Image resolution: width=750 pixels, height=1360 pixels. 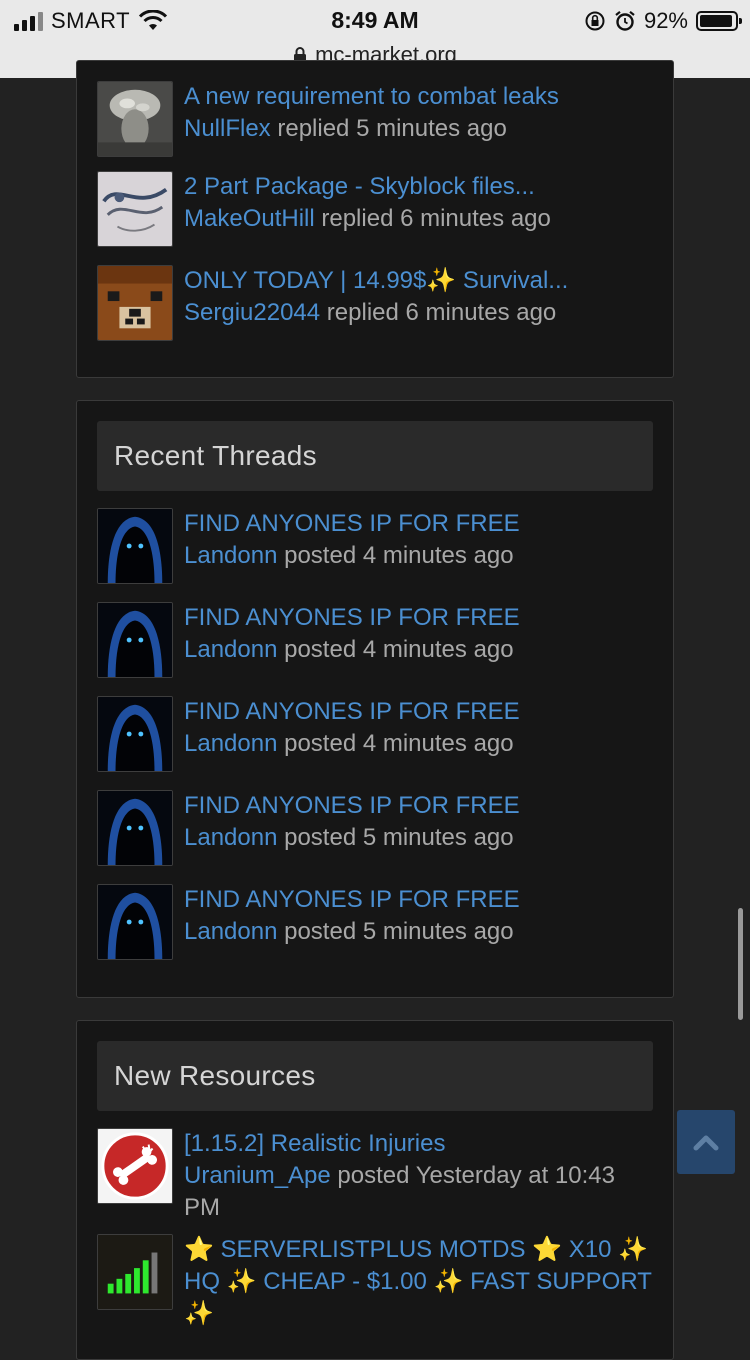 I want to click on bone-injury-icon, so click(x=135, y=1166).